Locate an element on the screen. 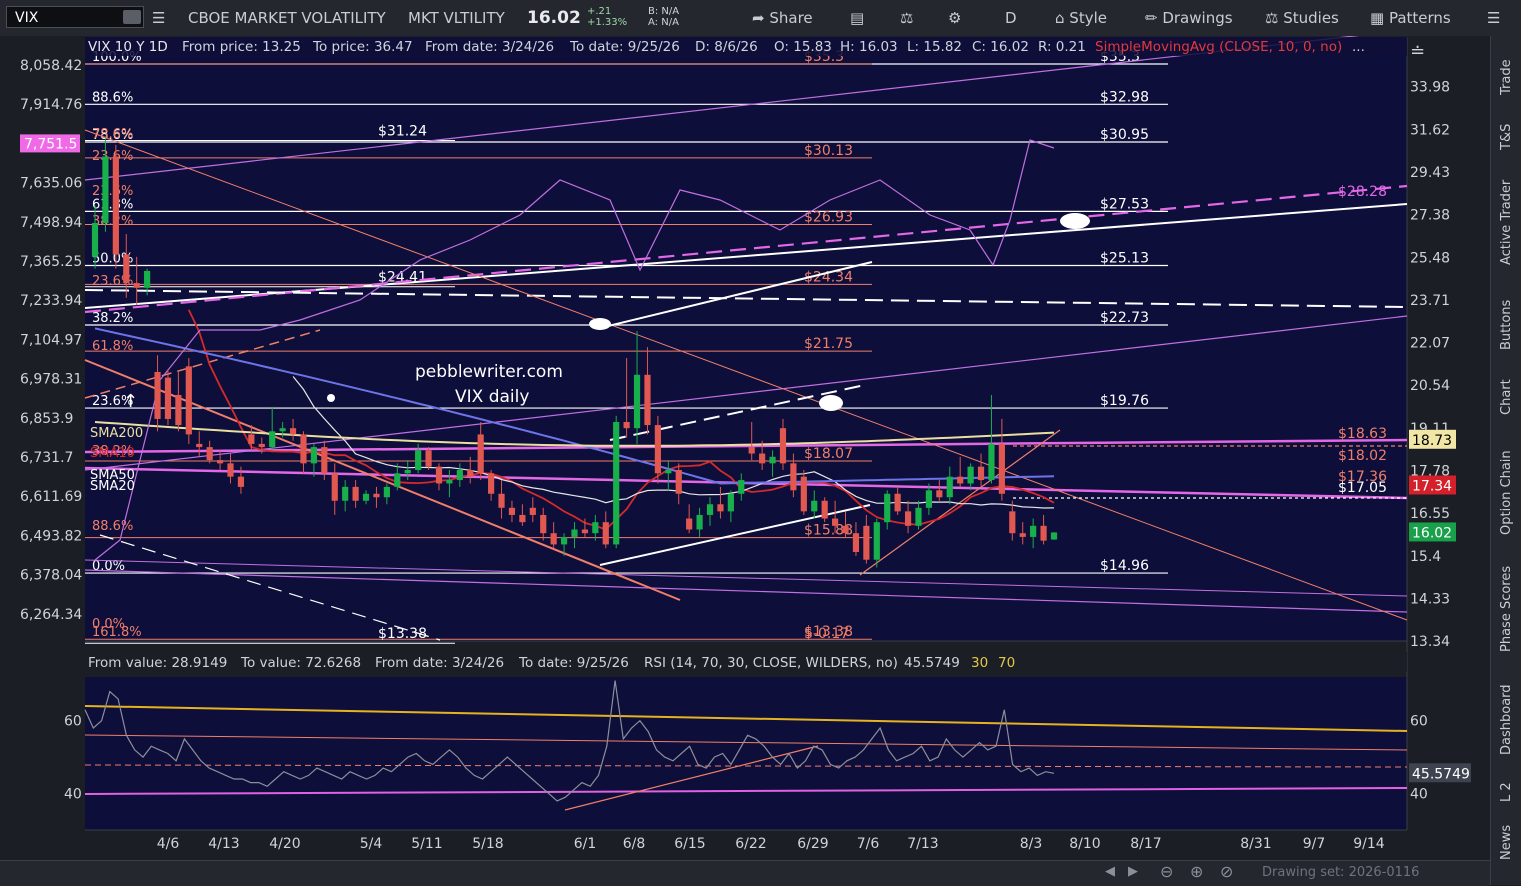 The height and width of the screenshot is (886, 1521). style-button: ⌂ Style is located at coordinates (1081, 18).